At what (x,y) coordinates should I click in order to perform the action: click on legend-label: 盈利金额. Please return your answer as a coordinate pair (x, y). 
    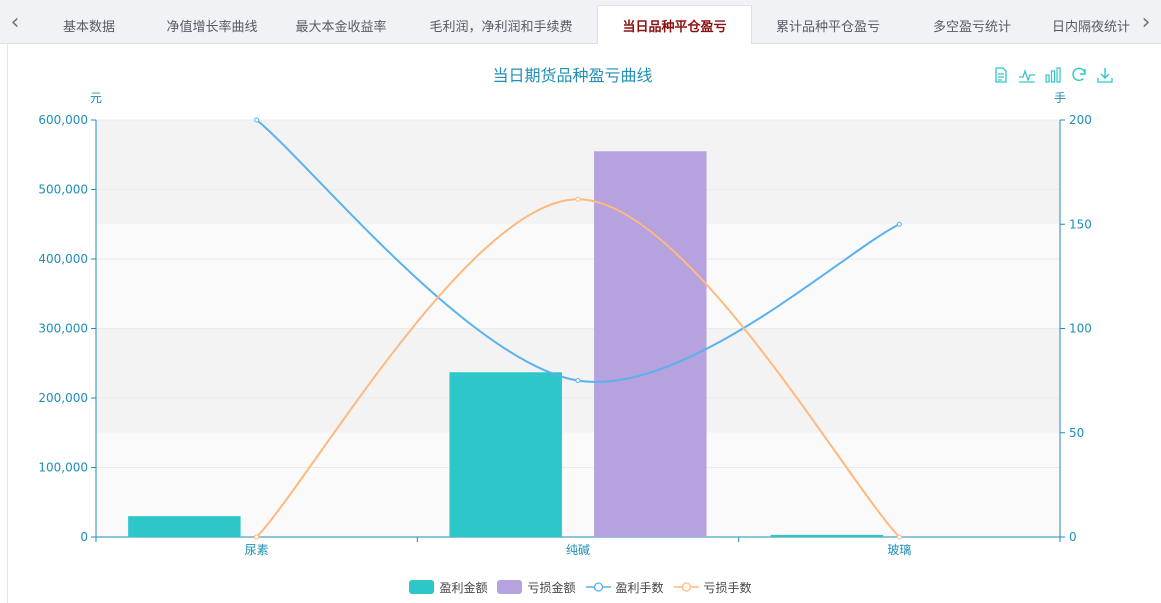
    Looking at the image, I should click on (463, 587).